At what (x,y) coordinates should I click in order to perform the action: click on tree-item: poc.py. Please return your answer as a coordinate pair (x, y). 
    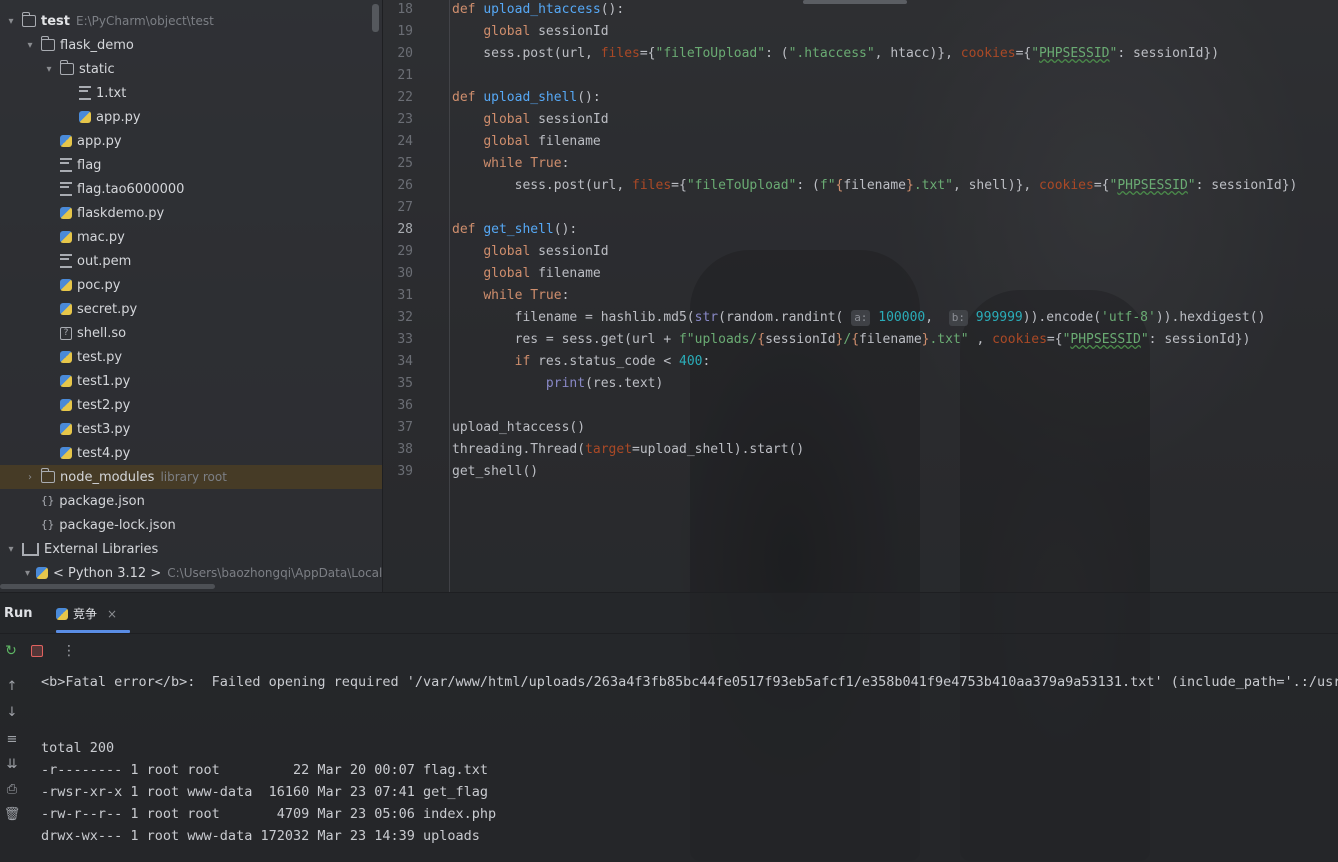
    Looking at the image, I should click on (191, 285).